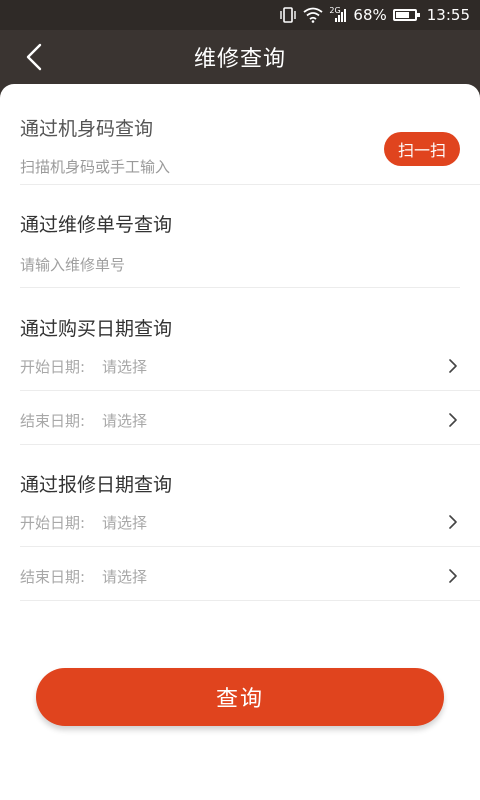 Image resolution: width=480 pixels, height=800 pixels. Describe the element at coordinates (240, 366) in the screenshot. I see `purchase-start-date-row: 开始日期: 请选择` at that location.